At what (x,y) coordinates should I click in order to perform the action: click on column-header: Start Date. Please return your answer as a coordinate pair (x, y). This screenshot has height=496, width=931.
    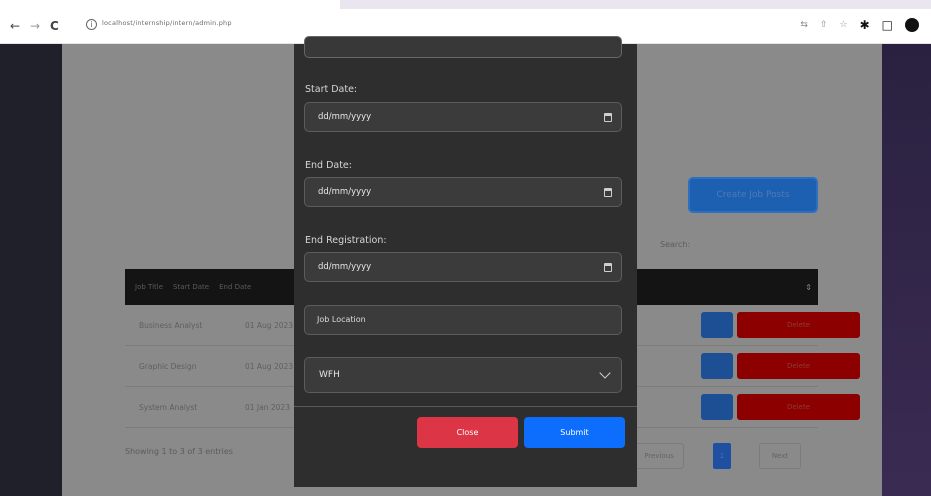
    Looking at the image, I should click on (186, 287).